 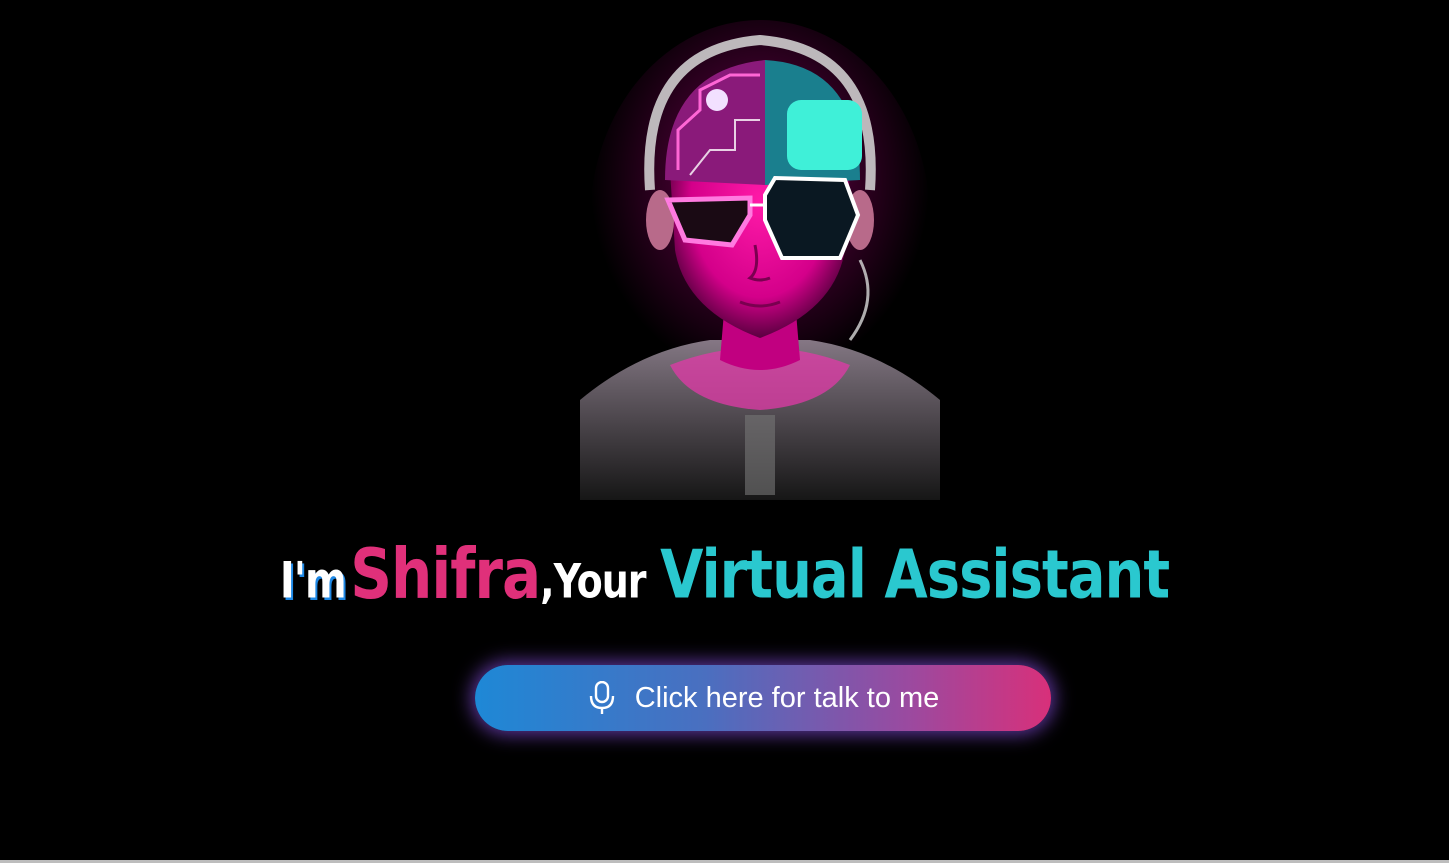 I want to click on talk-button-label: Click here for talk to me, so click(x=787, y=697).